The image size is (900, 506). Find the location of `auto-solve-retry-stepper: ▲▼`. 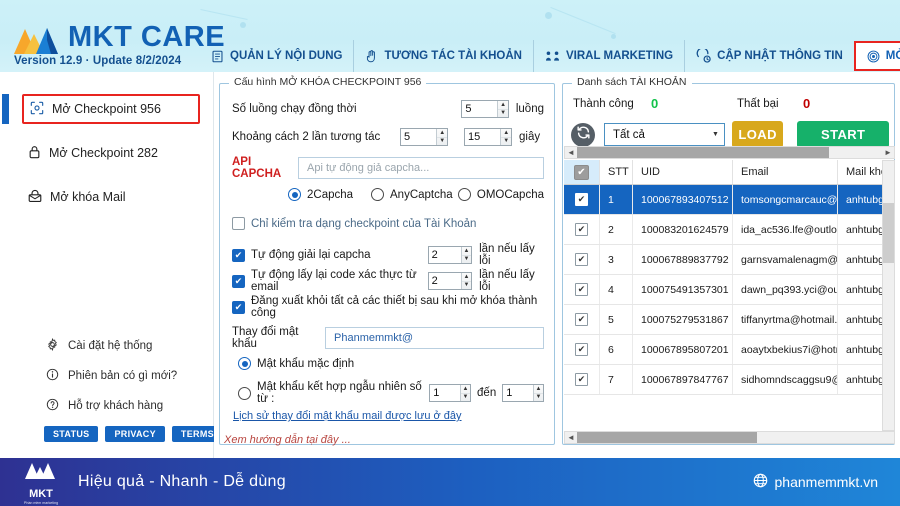

auto-solve-retry-stepper: ▲▼ is located at coordinates (450, 255).